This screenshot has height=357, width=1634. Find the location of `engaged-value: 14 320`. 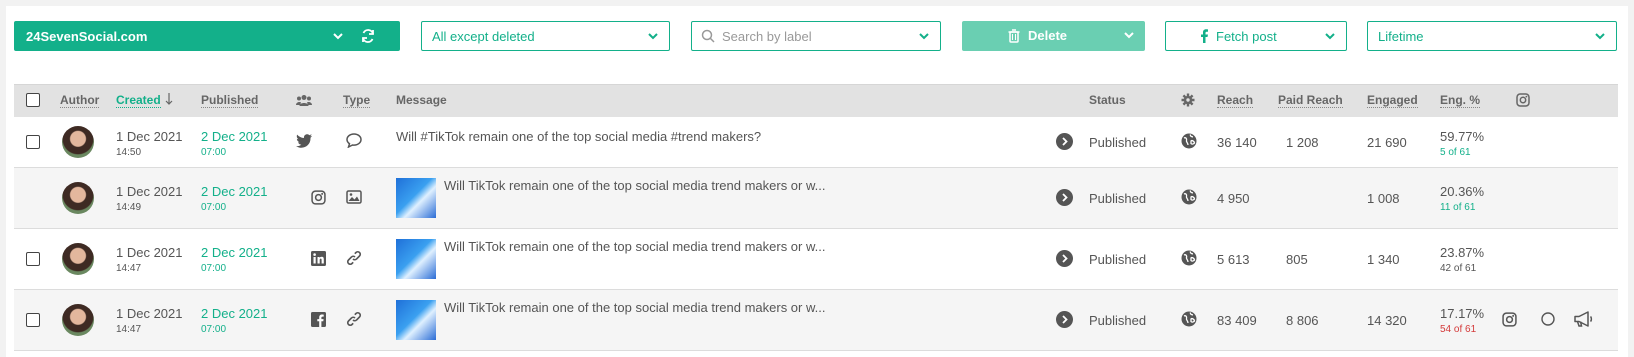

engaged-value: 14 320 is located at coordinates (1387, 320).